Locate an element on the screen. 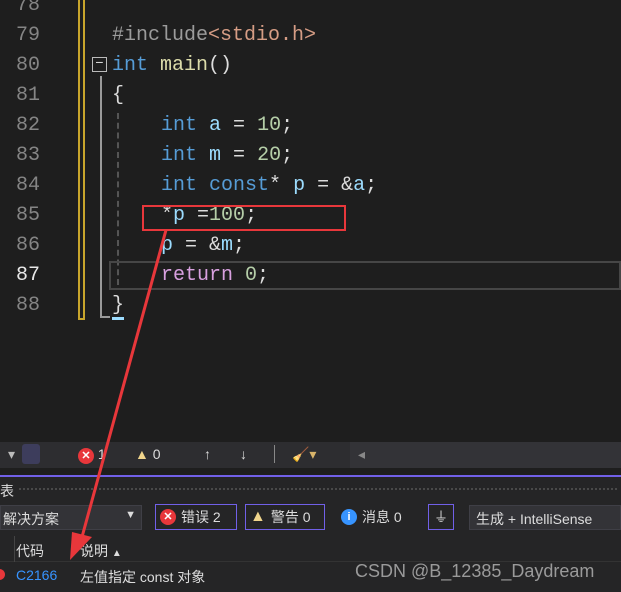 This screenshot has height=592, width=621. annotation-arrow is located at coordinates (119, 394).